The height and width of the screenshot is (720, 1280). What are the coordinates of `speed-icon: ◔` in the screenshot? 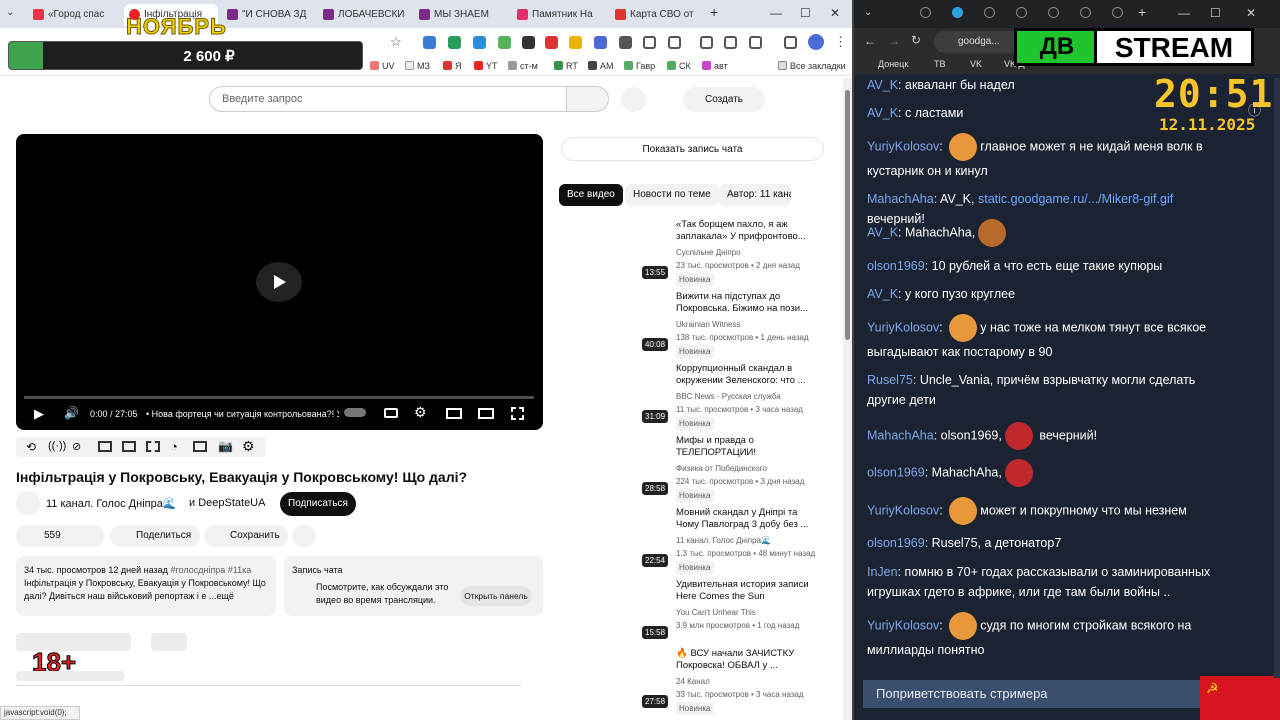 It's located at (174, 446).